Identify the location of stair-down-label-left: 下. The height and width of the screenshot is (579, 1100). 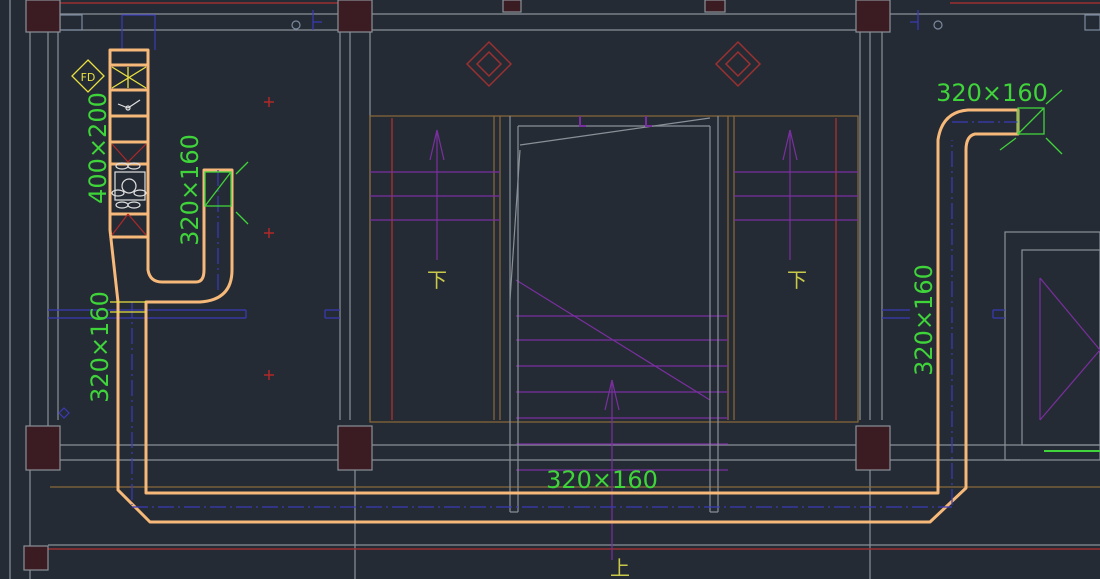
(437, 280).